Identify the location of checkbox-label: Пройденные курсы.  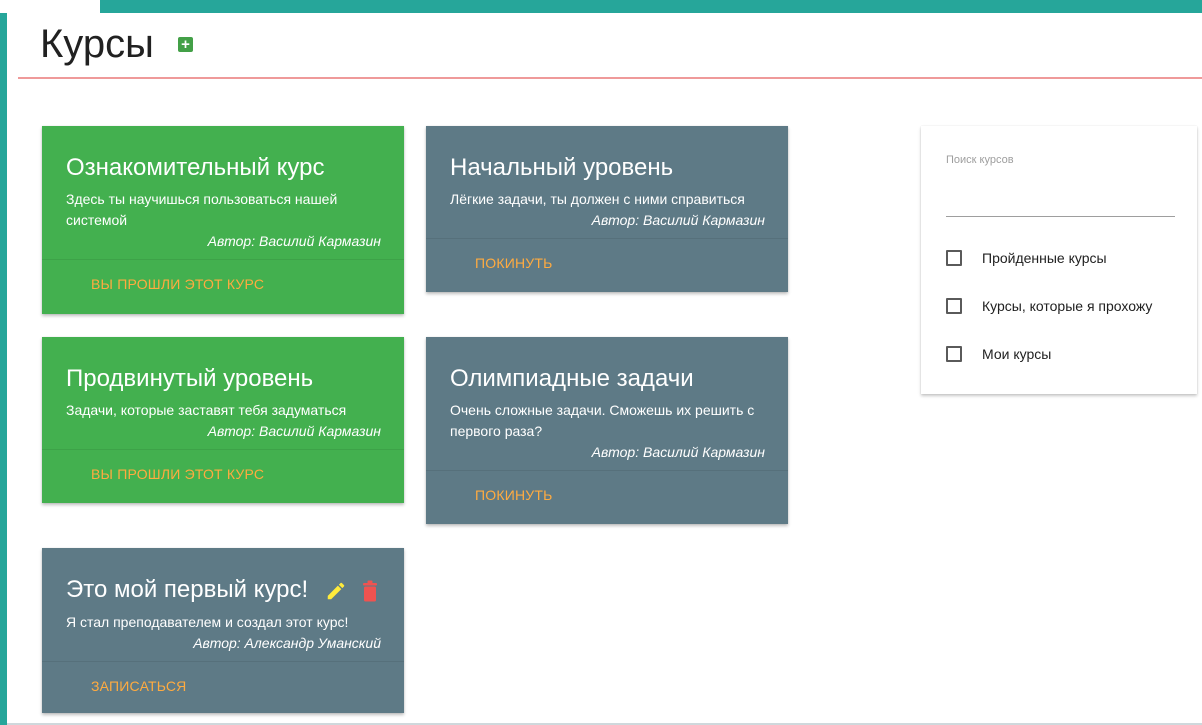
(1044, 258).